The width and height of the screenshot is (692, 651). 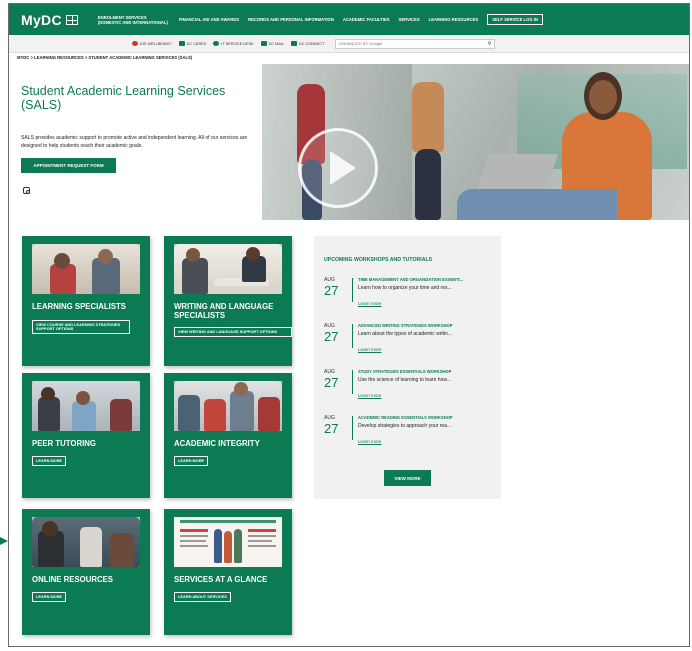 What do you see at coordinates (4, 541) in the screenshot?
I see `pointer-arrow-icon` at bounding box center [4, 541].